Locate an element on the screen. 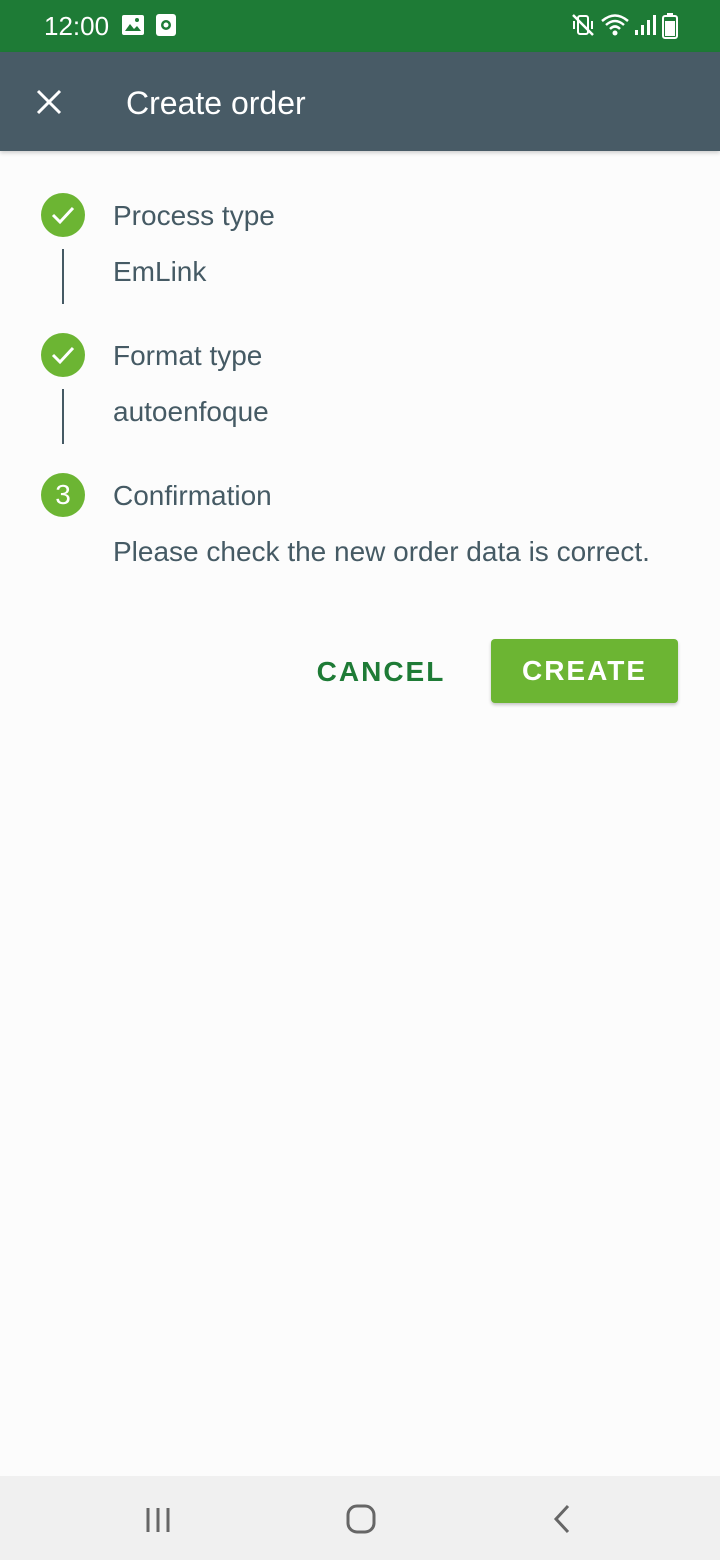  screen-record-icon is located at coordinates (166, 27).